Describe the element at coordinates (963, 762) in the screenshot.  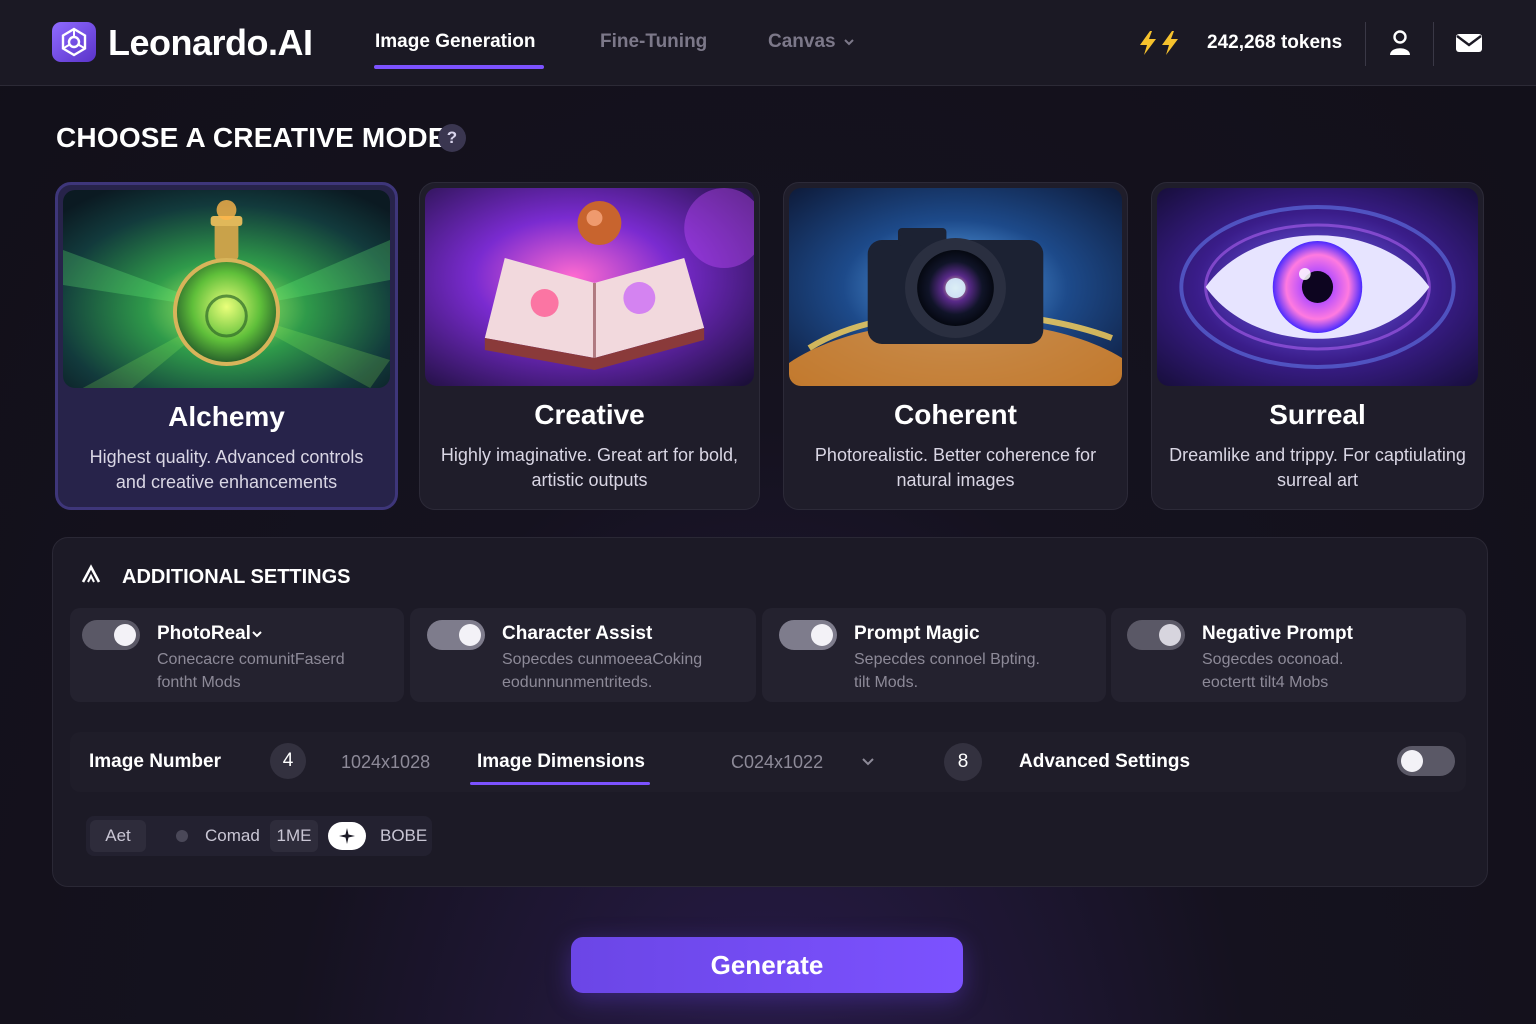
I see `dimension-count-badge: 8` at that location.